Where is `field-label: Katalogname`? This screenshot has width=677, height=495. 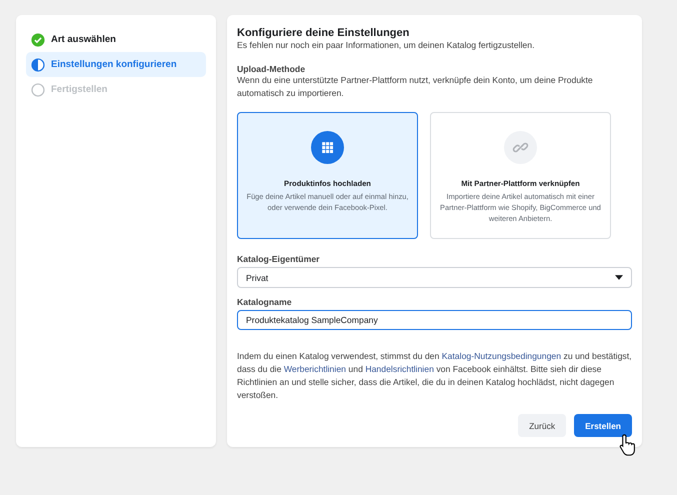 field-label: Katalogname is located at coordinates (265, 302).